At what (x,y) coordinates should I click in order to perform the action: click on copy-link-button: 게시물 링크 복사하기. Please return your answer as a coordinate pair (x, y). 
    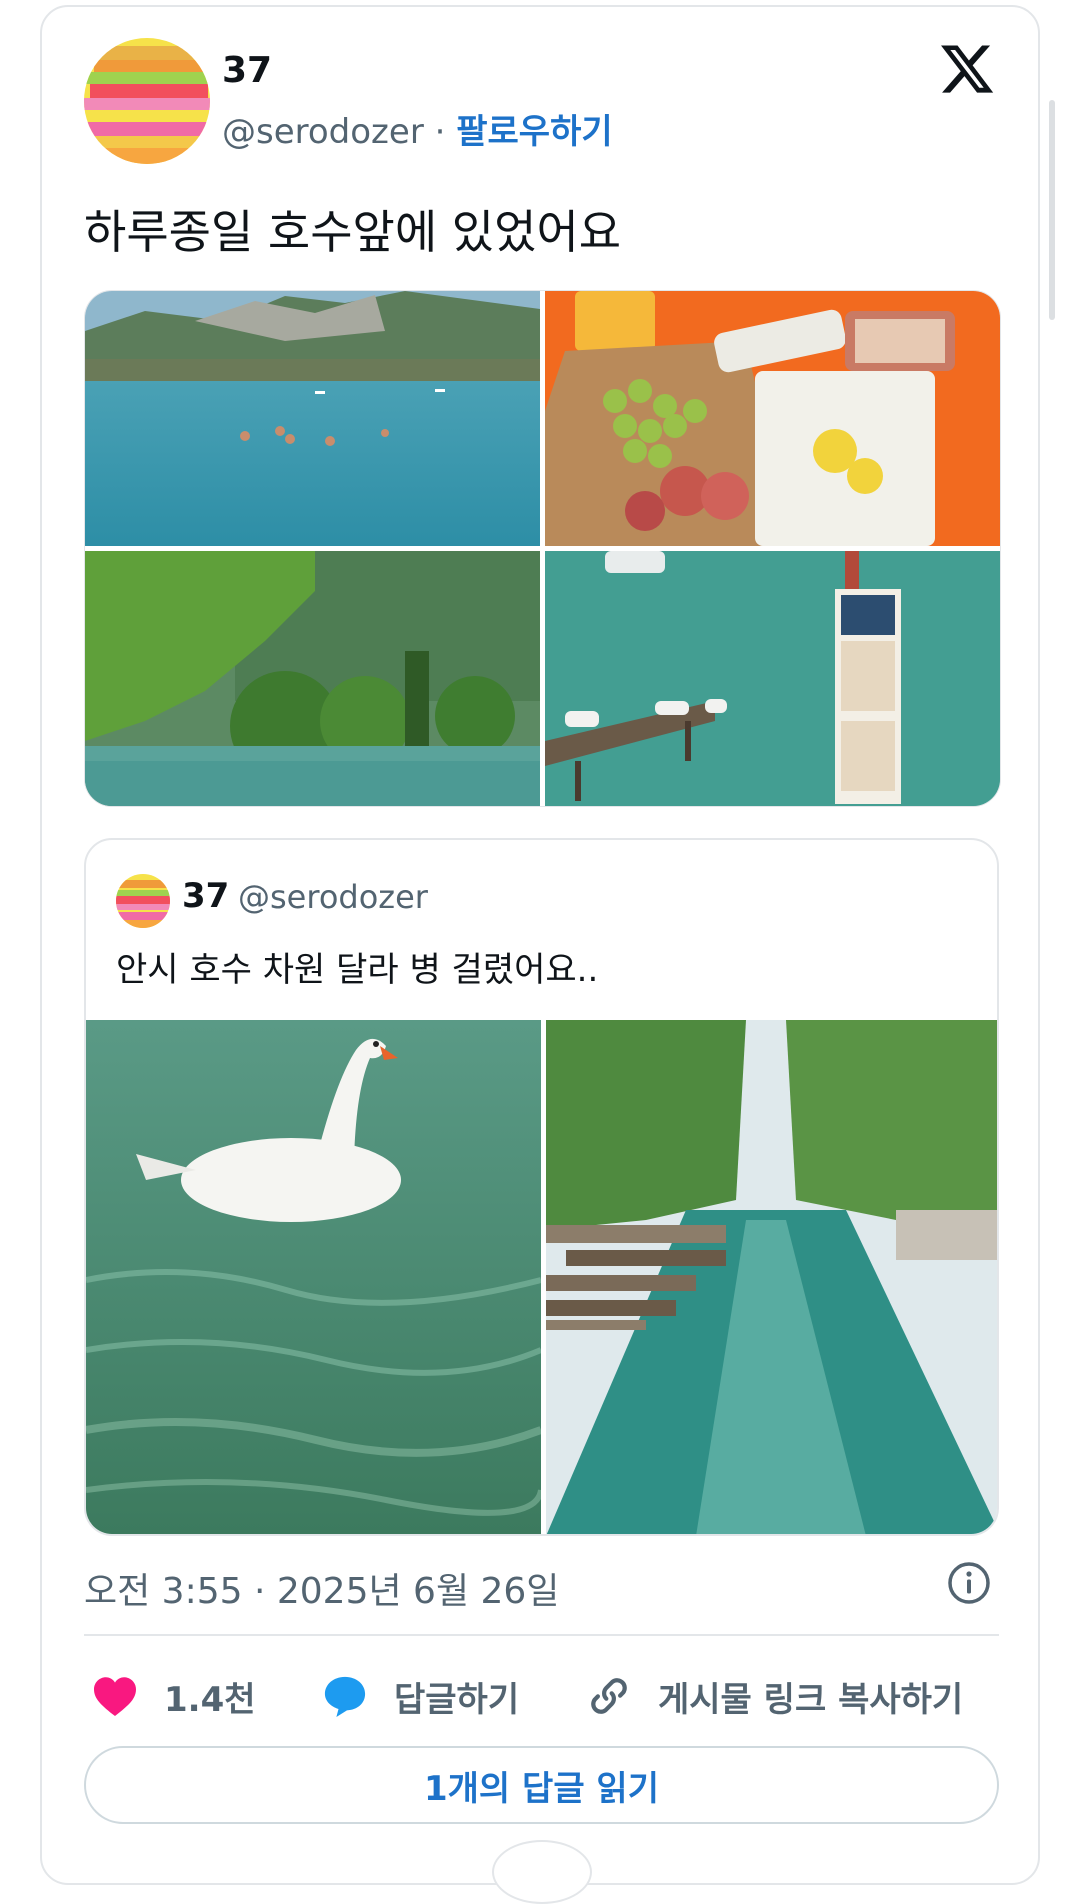
    Looking at the image, I should click on (774, 1696).